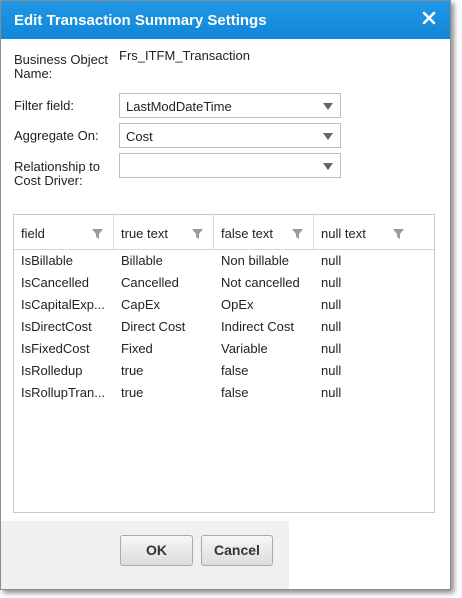 This screenshot has width=462, height=598. I want to click on cell-false-text: Variable, so click(244, 348).